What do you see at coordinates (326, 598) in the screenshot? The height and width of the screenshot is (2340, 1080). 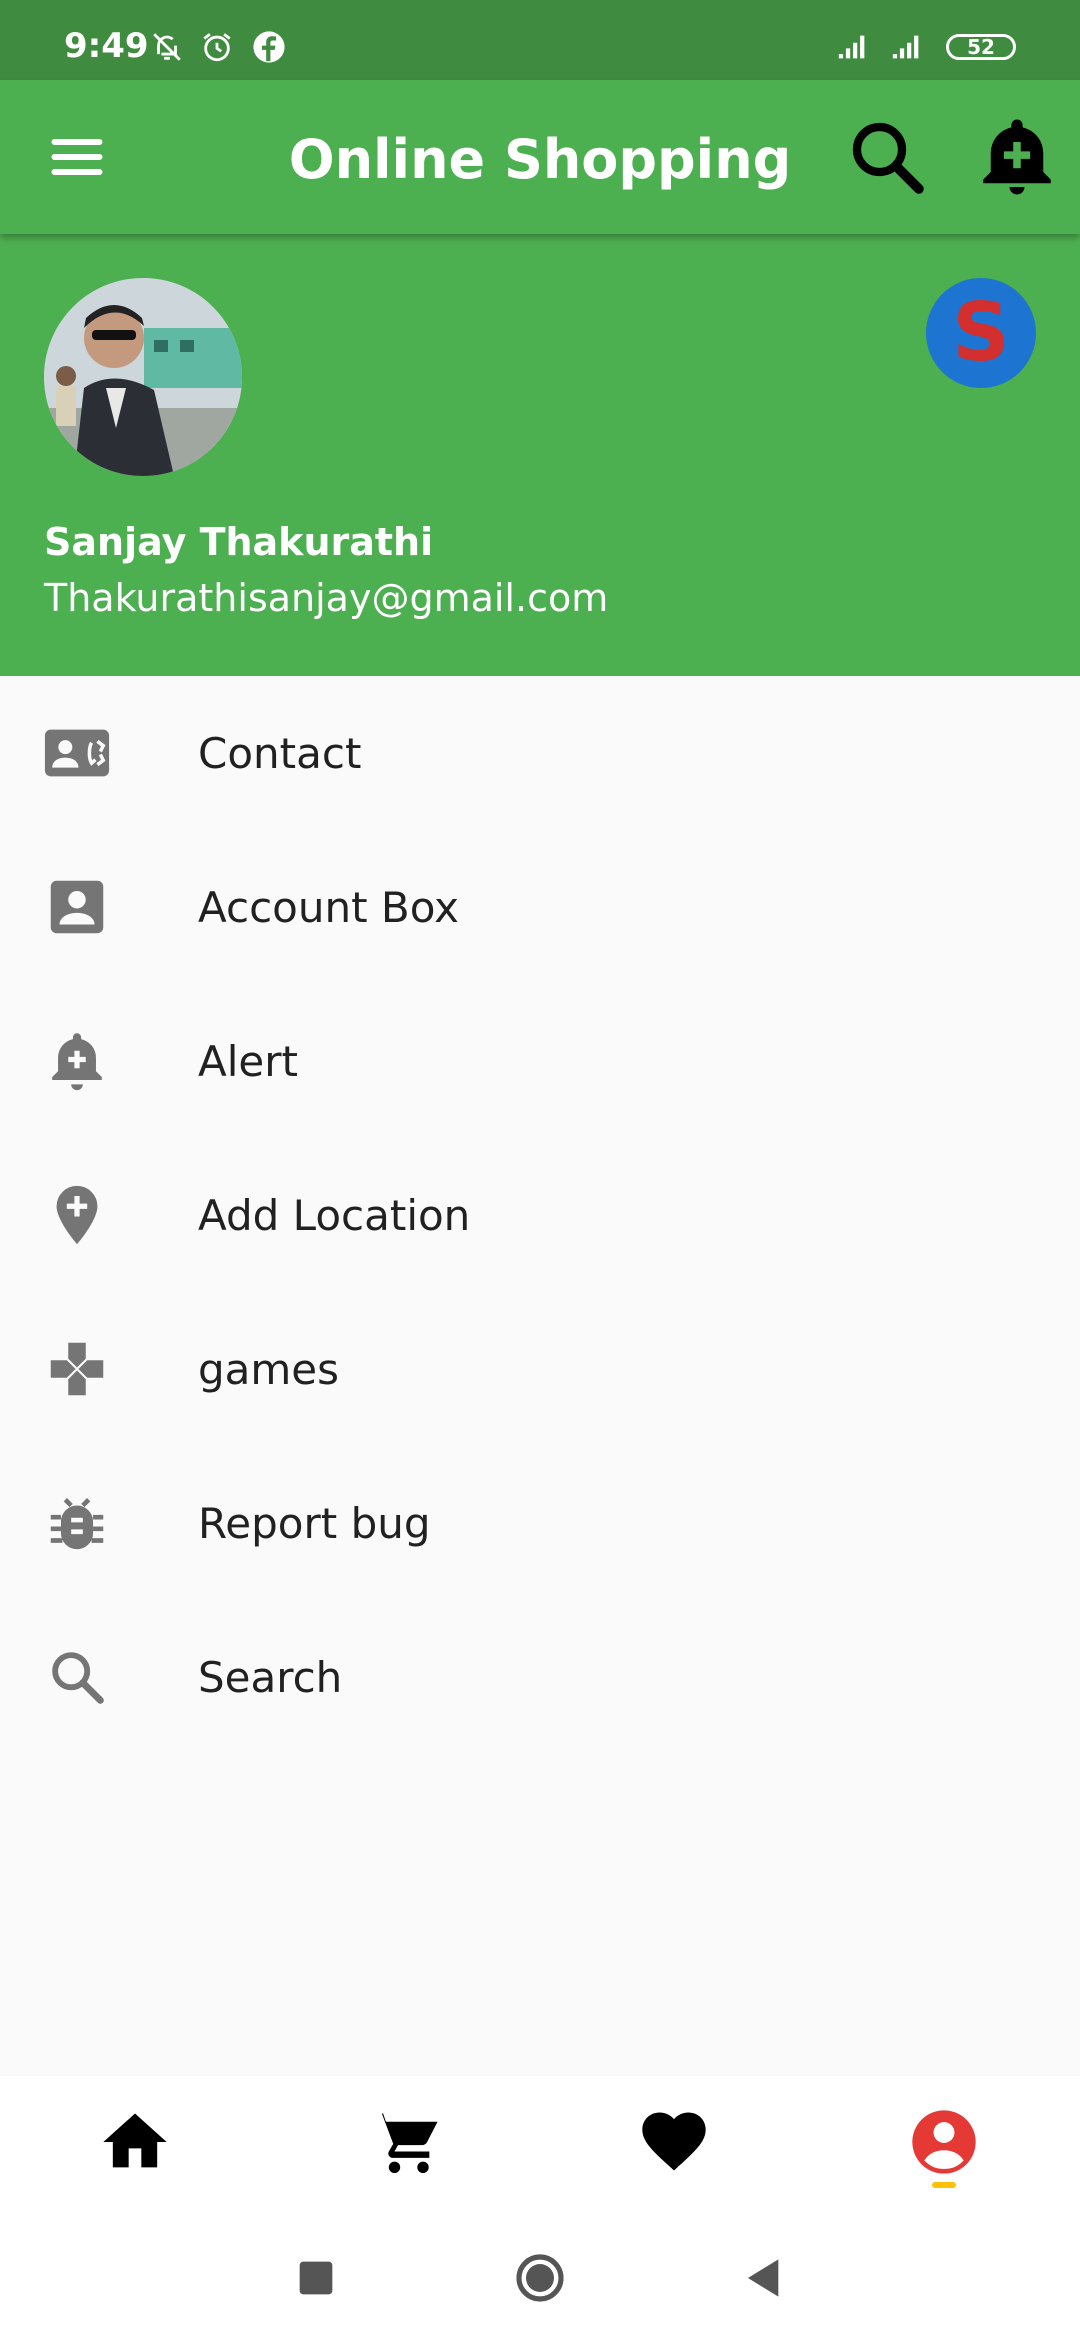 I see `account-email: Thakurathisanjay@gmail.com` at bounding box center [326, 598].